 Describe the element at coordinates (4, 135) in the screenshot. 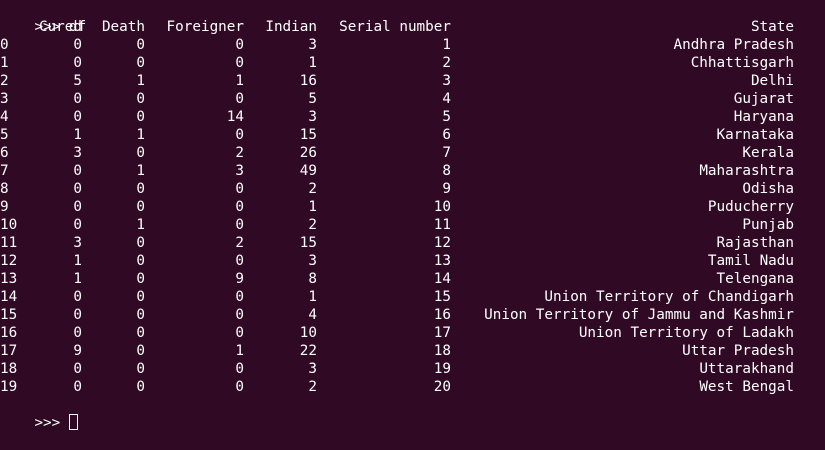

I see `row-index: 5` at that location.